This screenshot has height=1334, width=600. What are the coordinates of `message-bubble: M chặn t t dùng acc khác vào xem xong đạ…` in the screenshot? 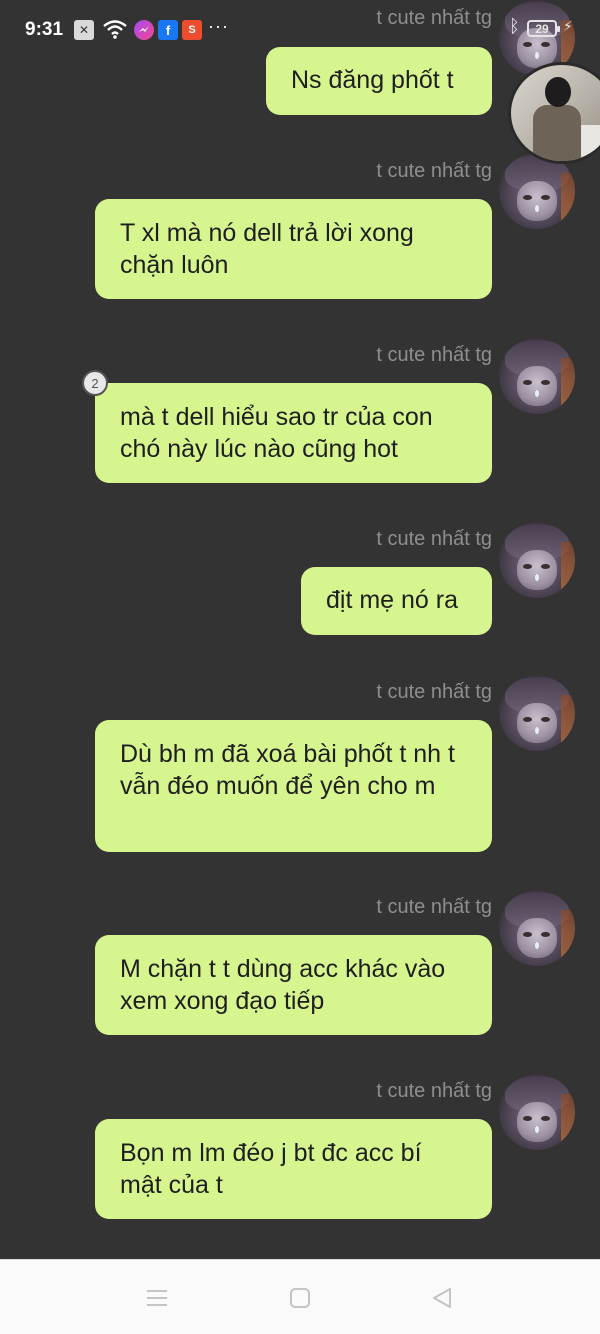 It's located at (293, 985).